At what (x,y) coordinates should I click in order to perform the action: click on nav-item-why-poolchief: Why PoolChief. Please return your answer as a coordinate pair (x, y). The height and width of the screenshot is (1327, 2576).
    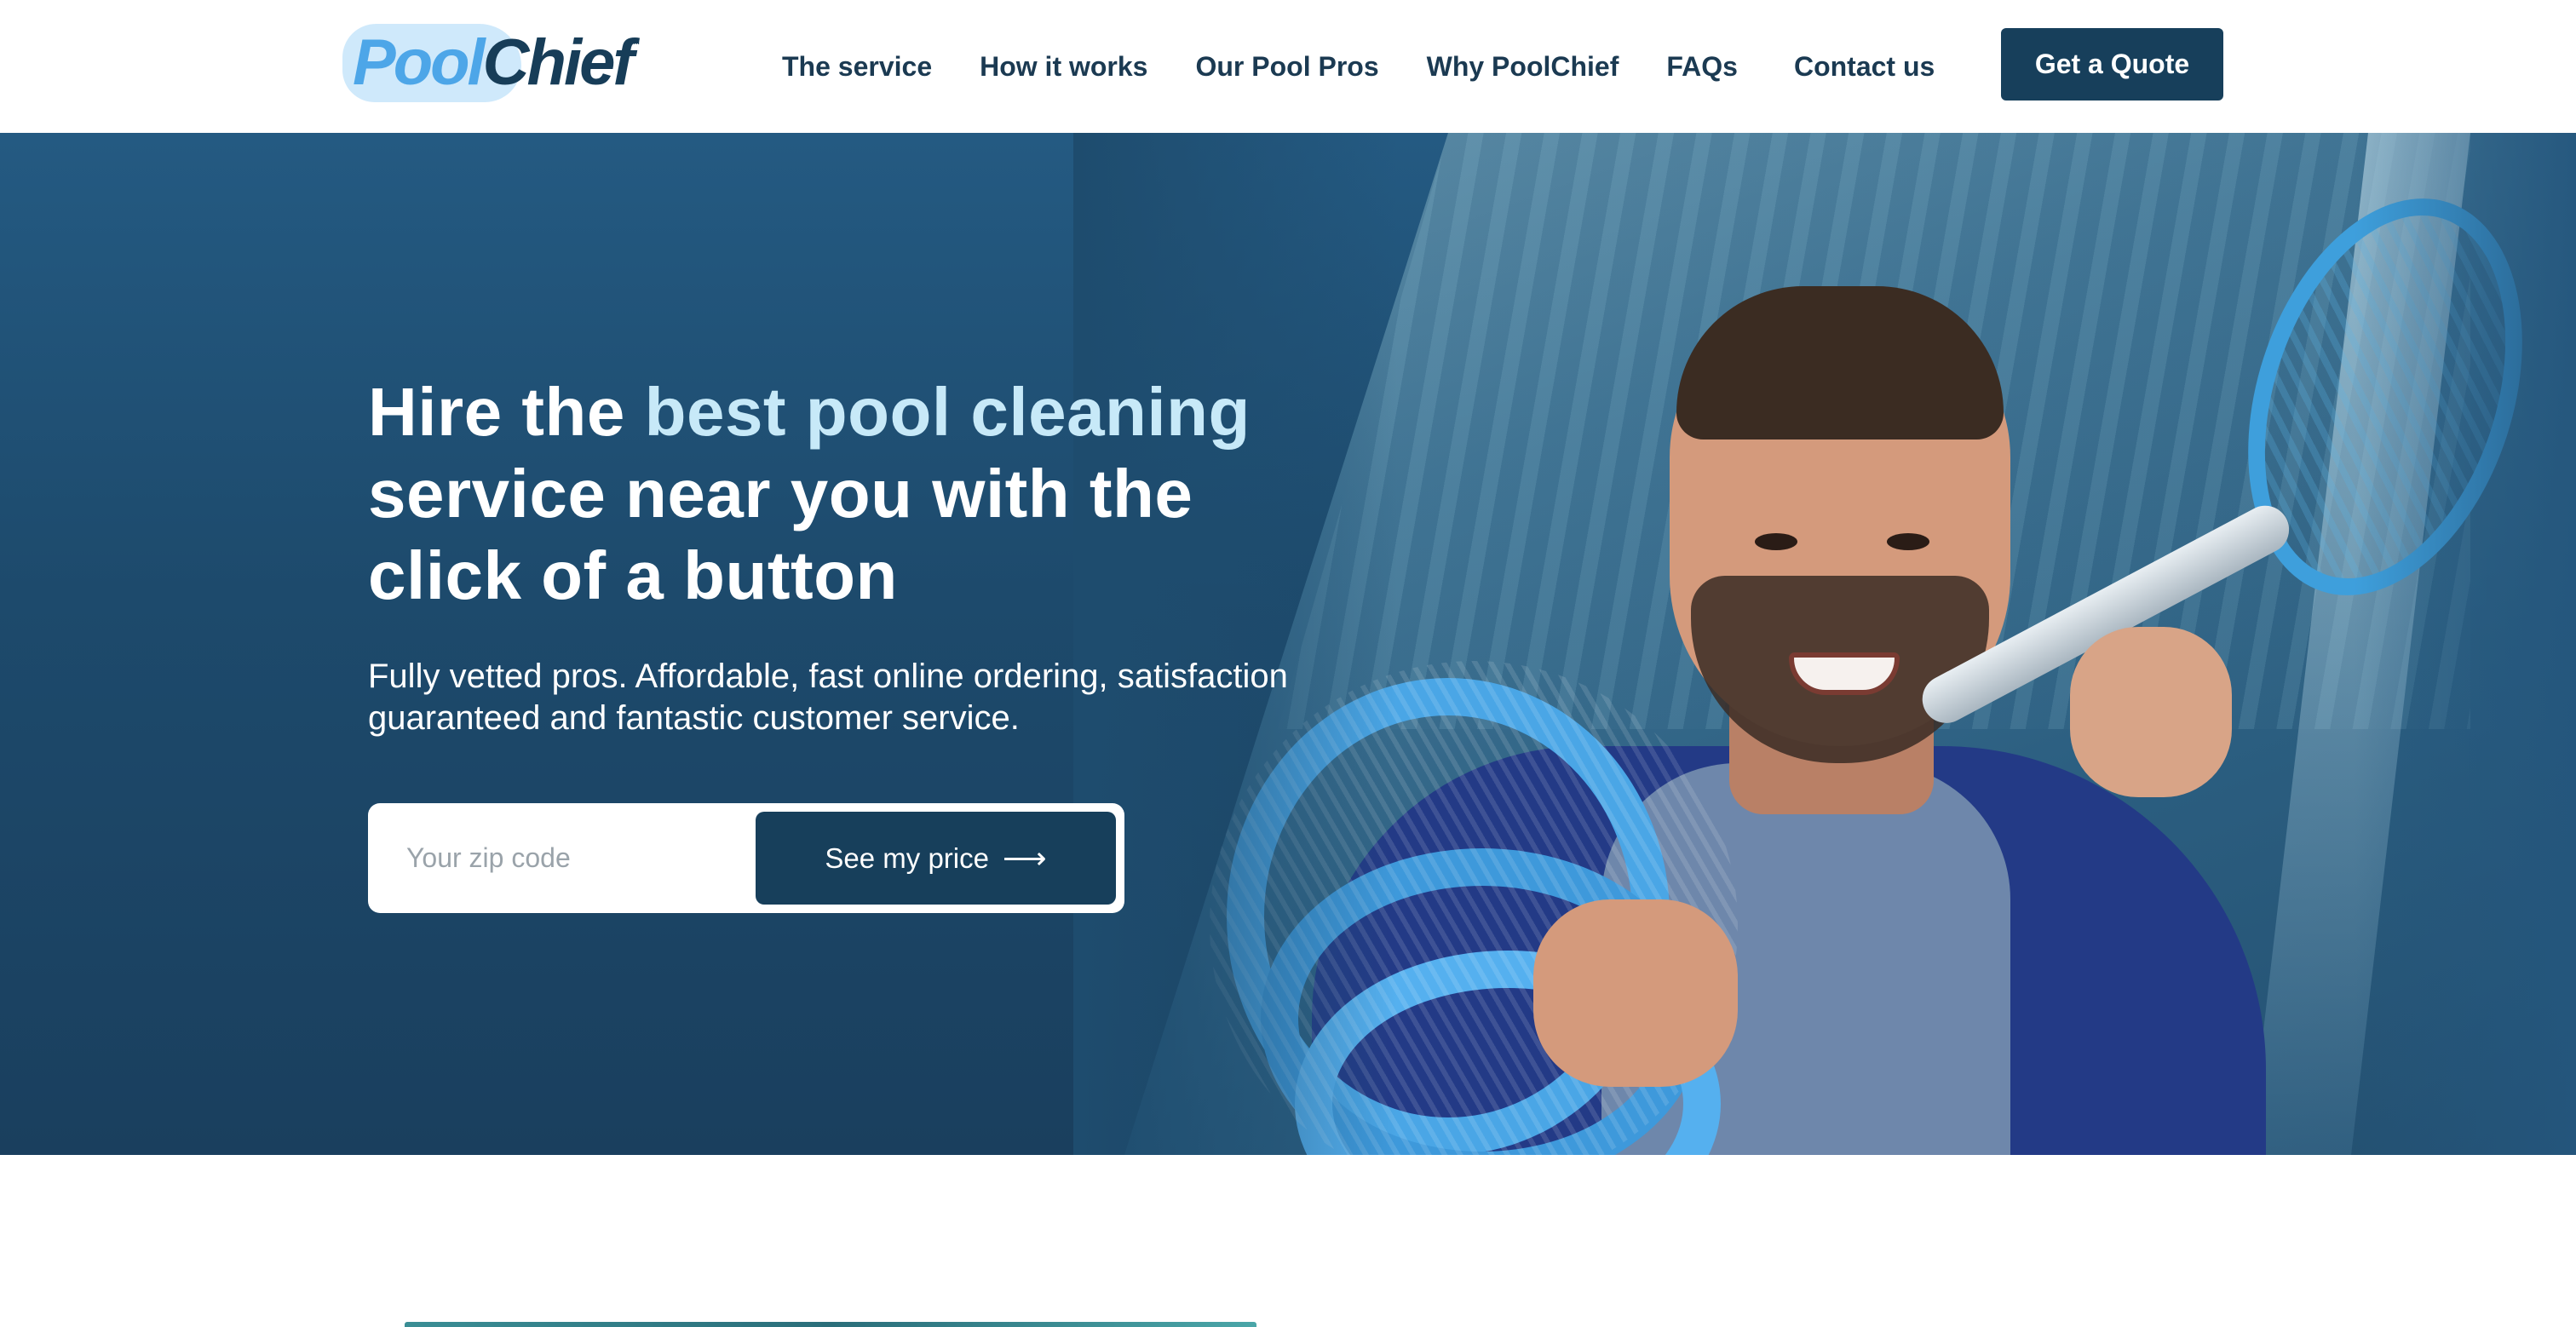
    Looking at the image, I should click on (1523, 67).